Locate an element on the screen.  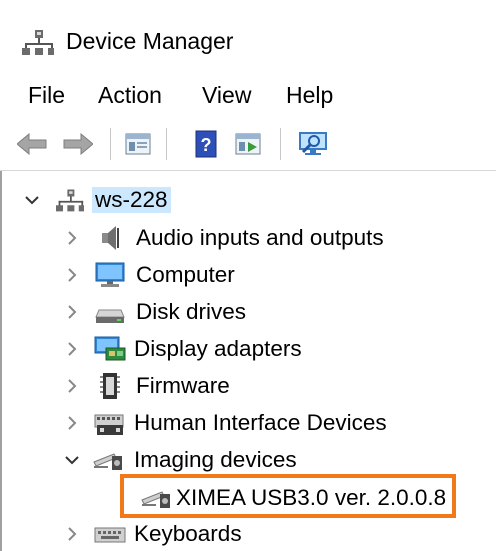
menu-action: Action is located at coordinates (130, 95).